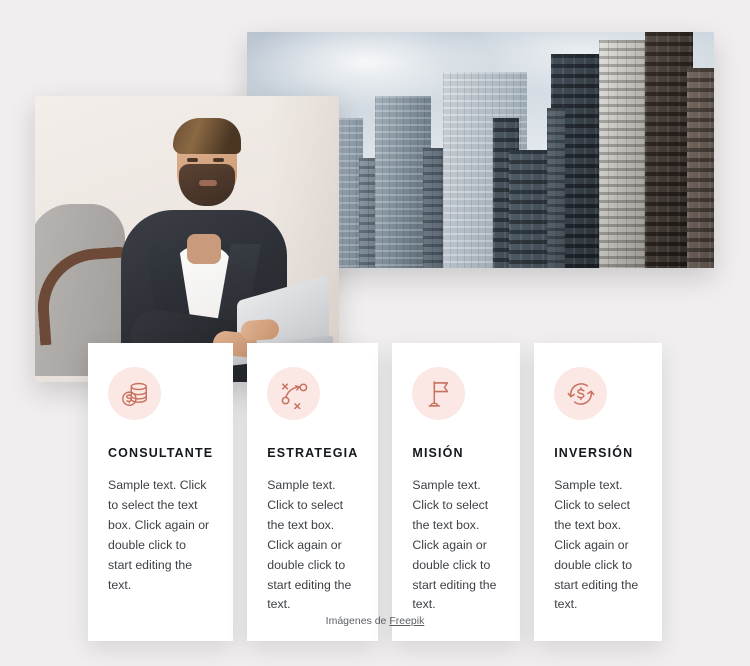  What do you see at coordinates (134, 393) in the screenshot?
I see `coins-stack-dollar-icon` at bounding box center [134, 393].